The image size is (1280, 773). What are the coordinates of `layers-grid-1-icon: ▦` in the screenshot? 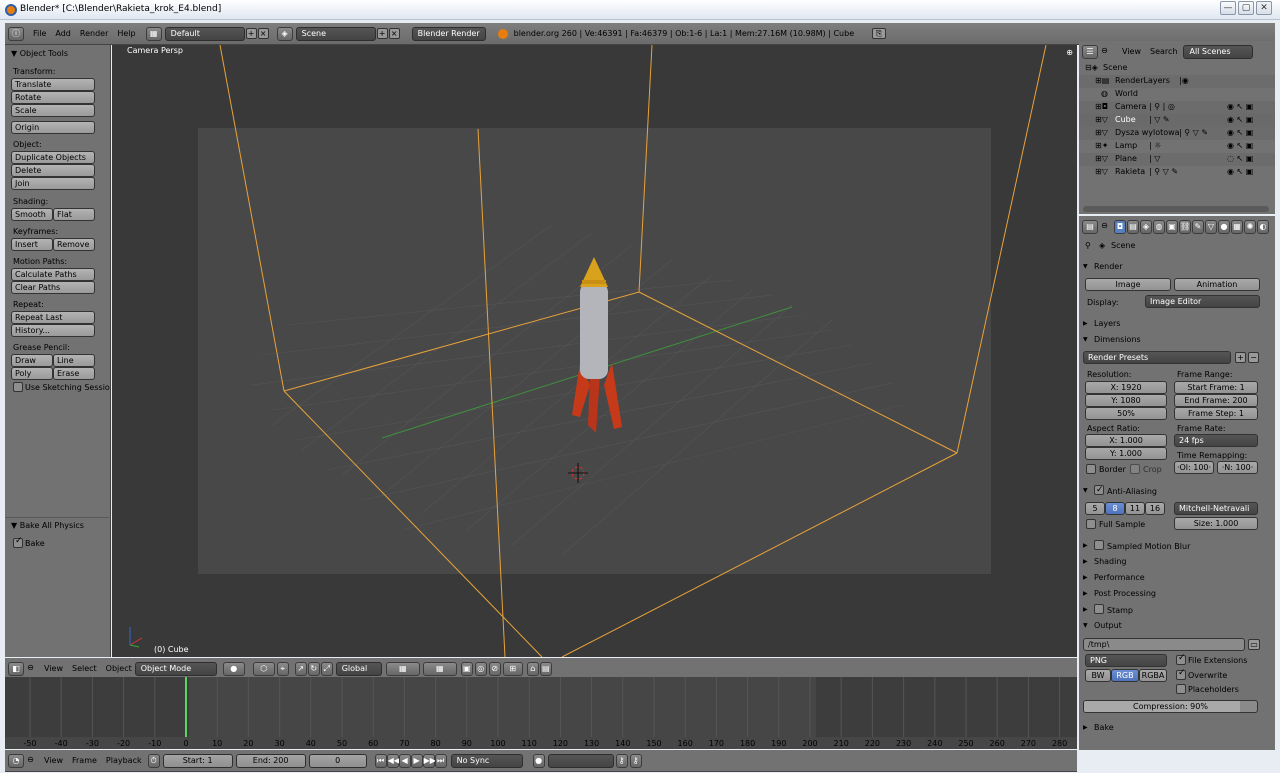 It's located at (402, 668).